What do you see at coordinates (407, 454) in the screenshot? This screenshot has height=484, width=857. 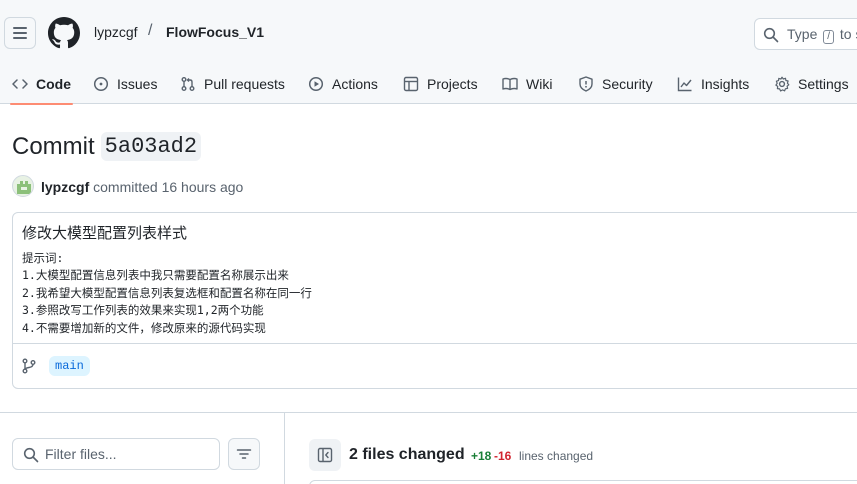 I see `files-changed-count: 2 files changed` at bounding box center [407, 454].